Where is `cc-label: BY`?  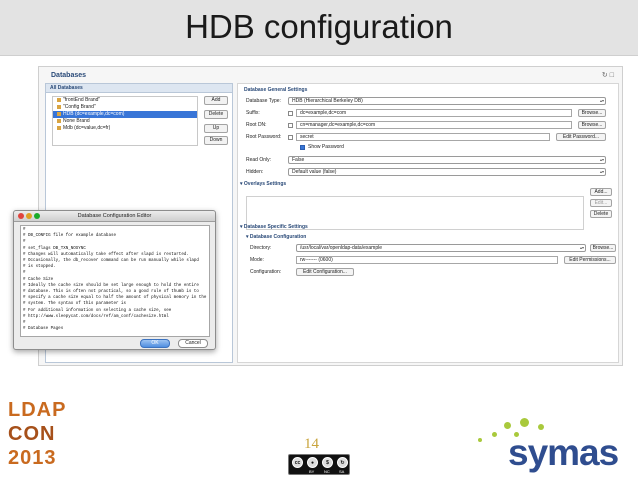 cc-label: BY is located at coordinates (312, 471).